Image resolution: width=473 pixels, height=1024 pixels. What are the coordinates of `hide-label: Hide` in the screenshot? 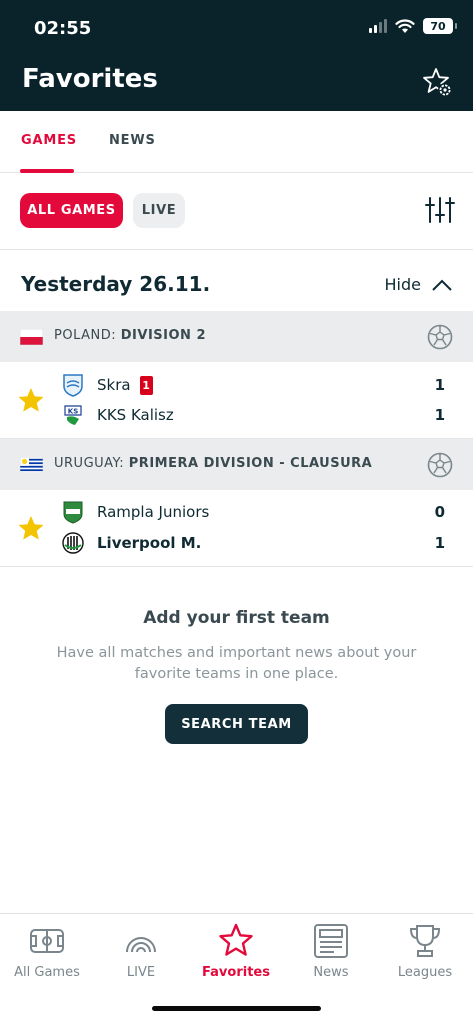 It's located at (402, 284).